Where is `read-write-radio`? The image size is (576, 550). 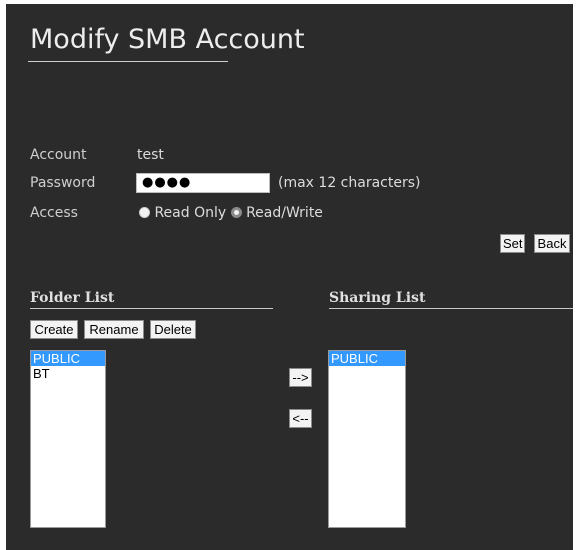
read-write-radio is located at coordinates (236, 212).